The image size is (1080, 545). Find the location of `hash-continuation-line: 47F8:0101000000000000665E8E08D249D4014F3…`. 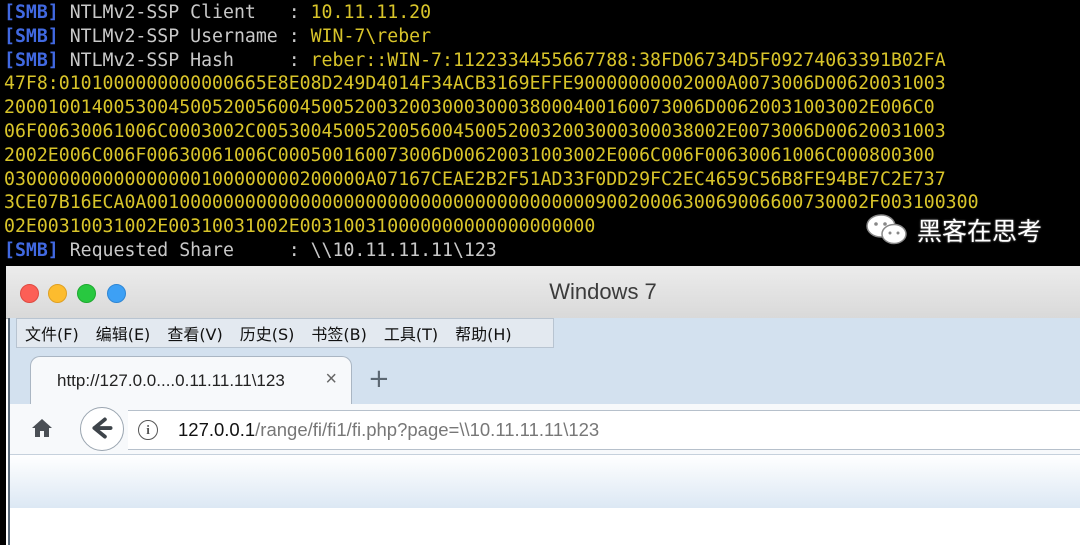

hash-continuation-line: 47F8:0101000000000000665E8E08D249D4014F3… is located at coordinates (475, 84).